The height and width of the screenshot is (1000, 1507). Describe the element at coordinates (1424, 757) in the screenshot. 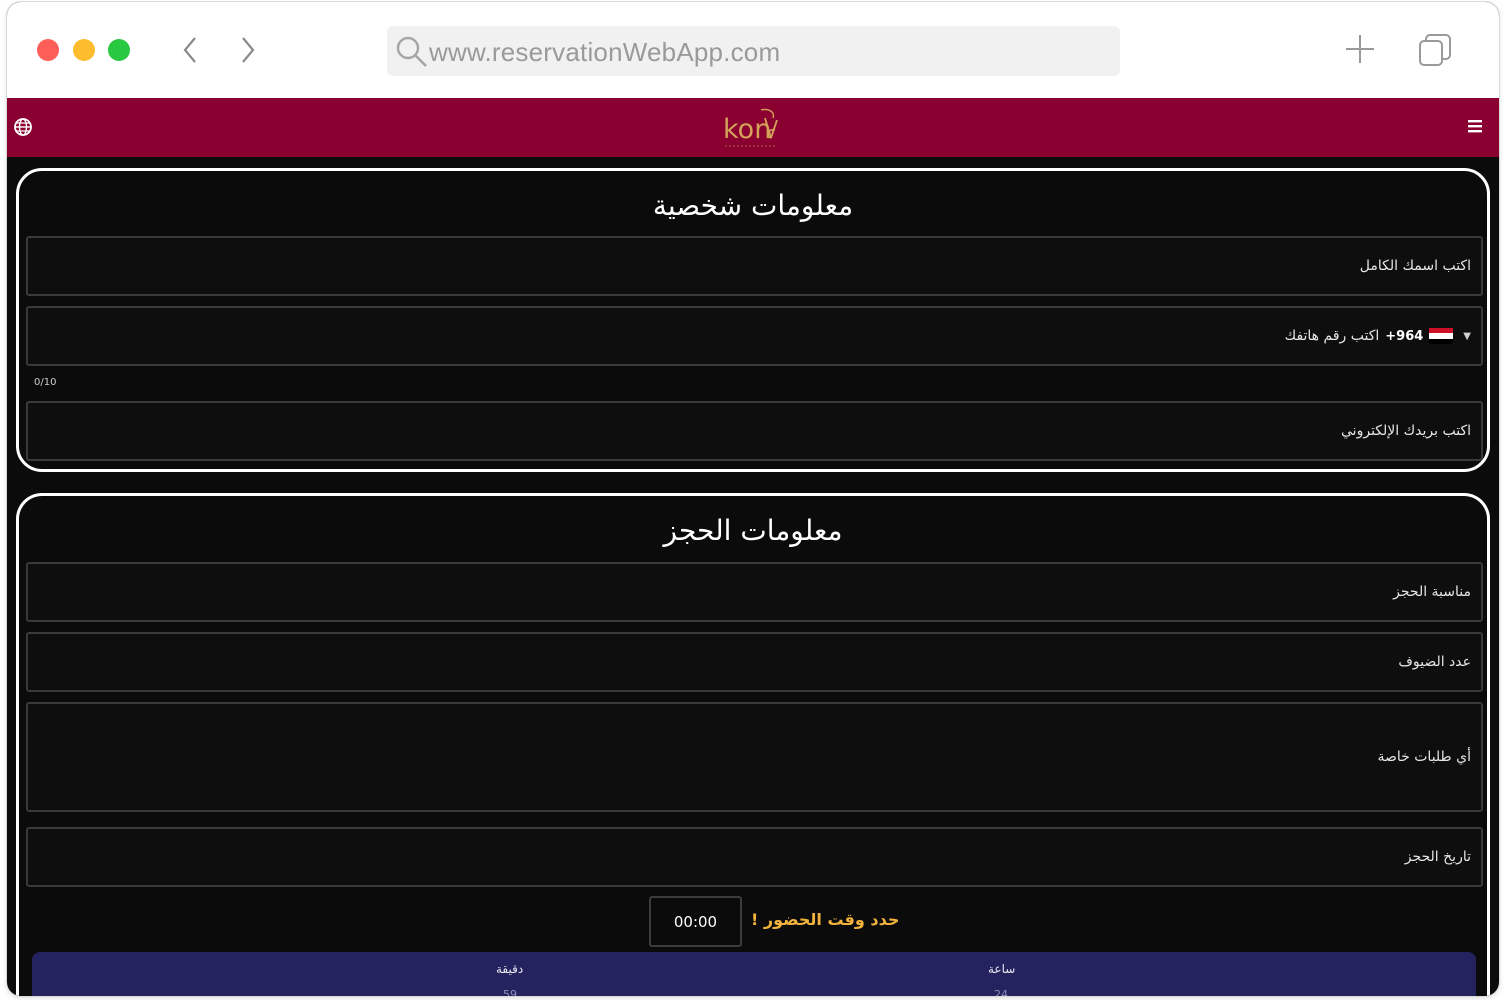

I see `special-requests-placeholder: أي طلبات خاصة` at that location.